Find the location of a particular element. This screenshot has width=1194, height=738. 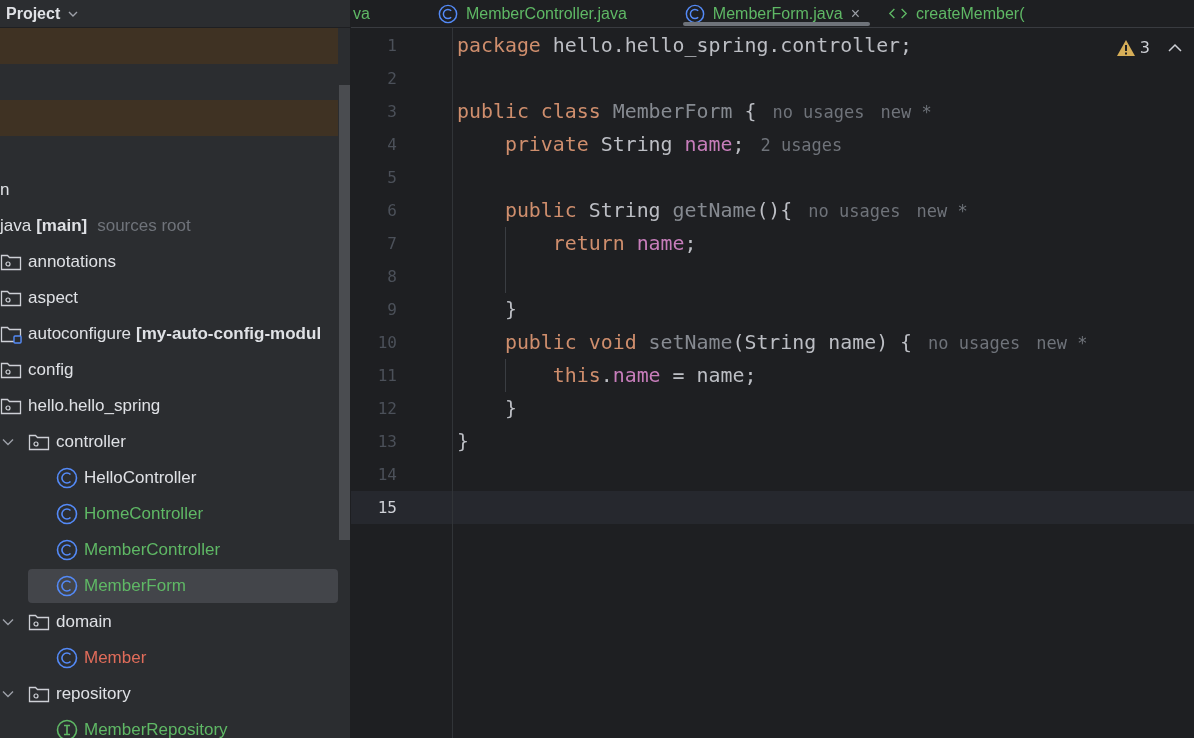

tree-item: Member is located at coordinates (91, 658).